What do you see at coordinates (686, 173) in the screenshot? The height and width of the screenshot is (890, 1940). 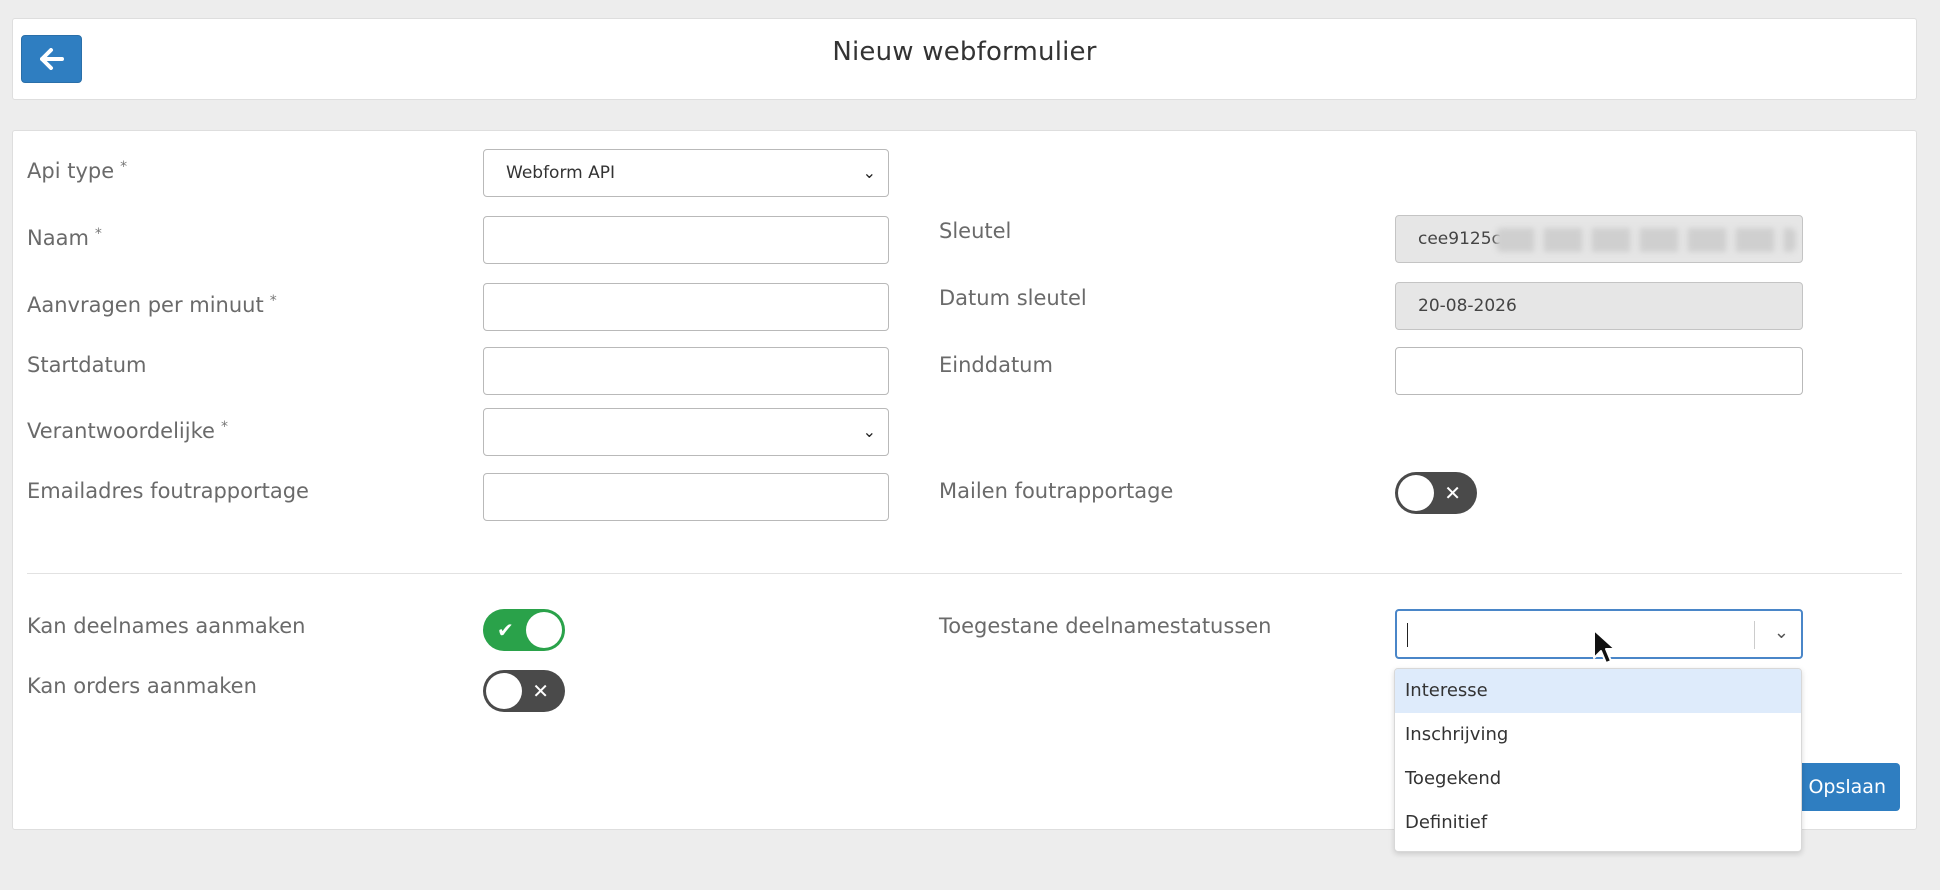 I see `api-type-select: Webform API ⌄` at bounding box center [686, 173].